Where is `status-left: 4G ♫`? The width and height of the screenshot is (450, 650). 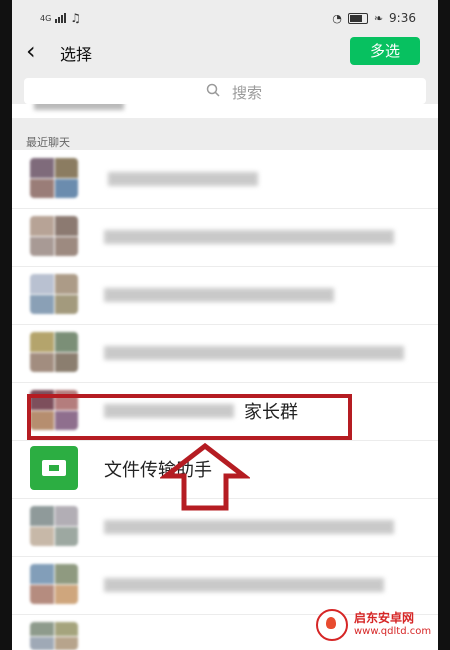 status-left: 4G ♫ is located at coordinates (60, 18).